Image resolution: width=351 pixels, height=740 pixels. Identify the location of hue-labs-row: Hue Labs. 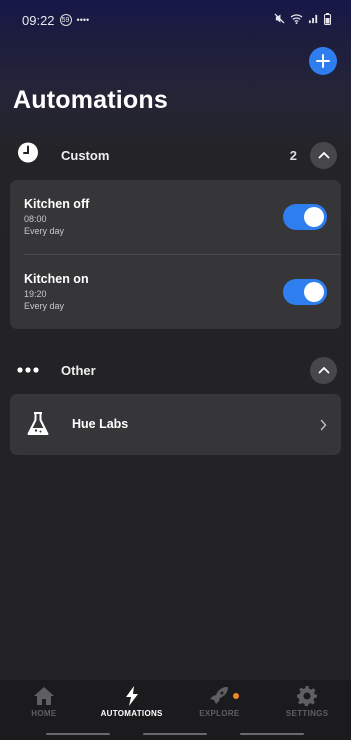
(175, 424).